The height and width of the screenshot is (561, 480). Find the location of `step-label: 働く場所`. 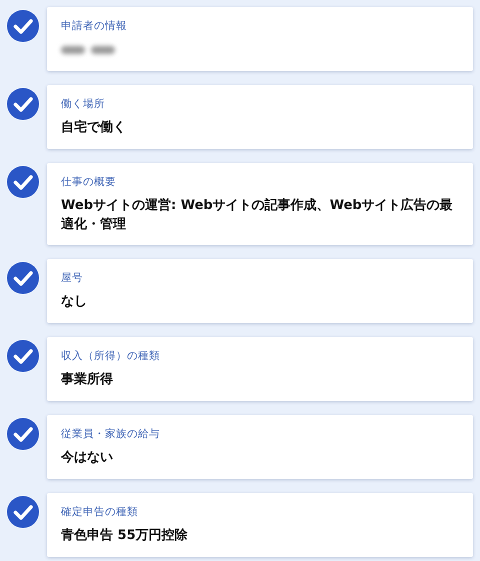

step-label: 働く場所 is located at coordinates (83, 104).